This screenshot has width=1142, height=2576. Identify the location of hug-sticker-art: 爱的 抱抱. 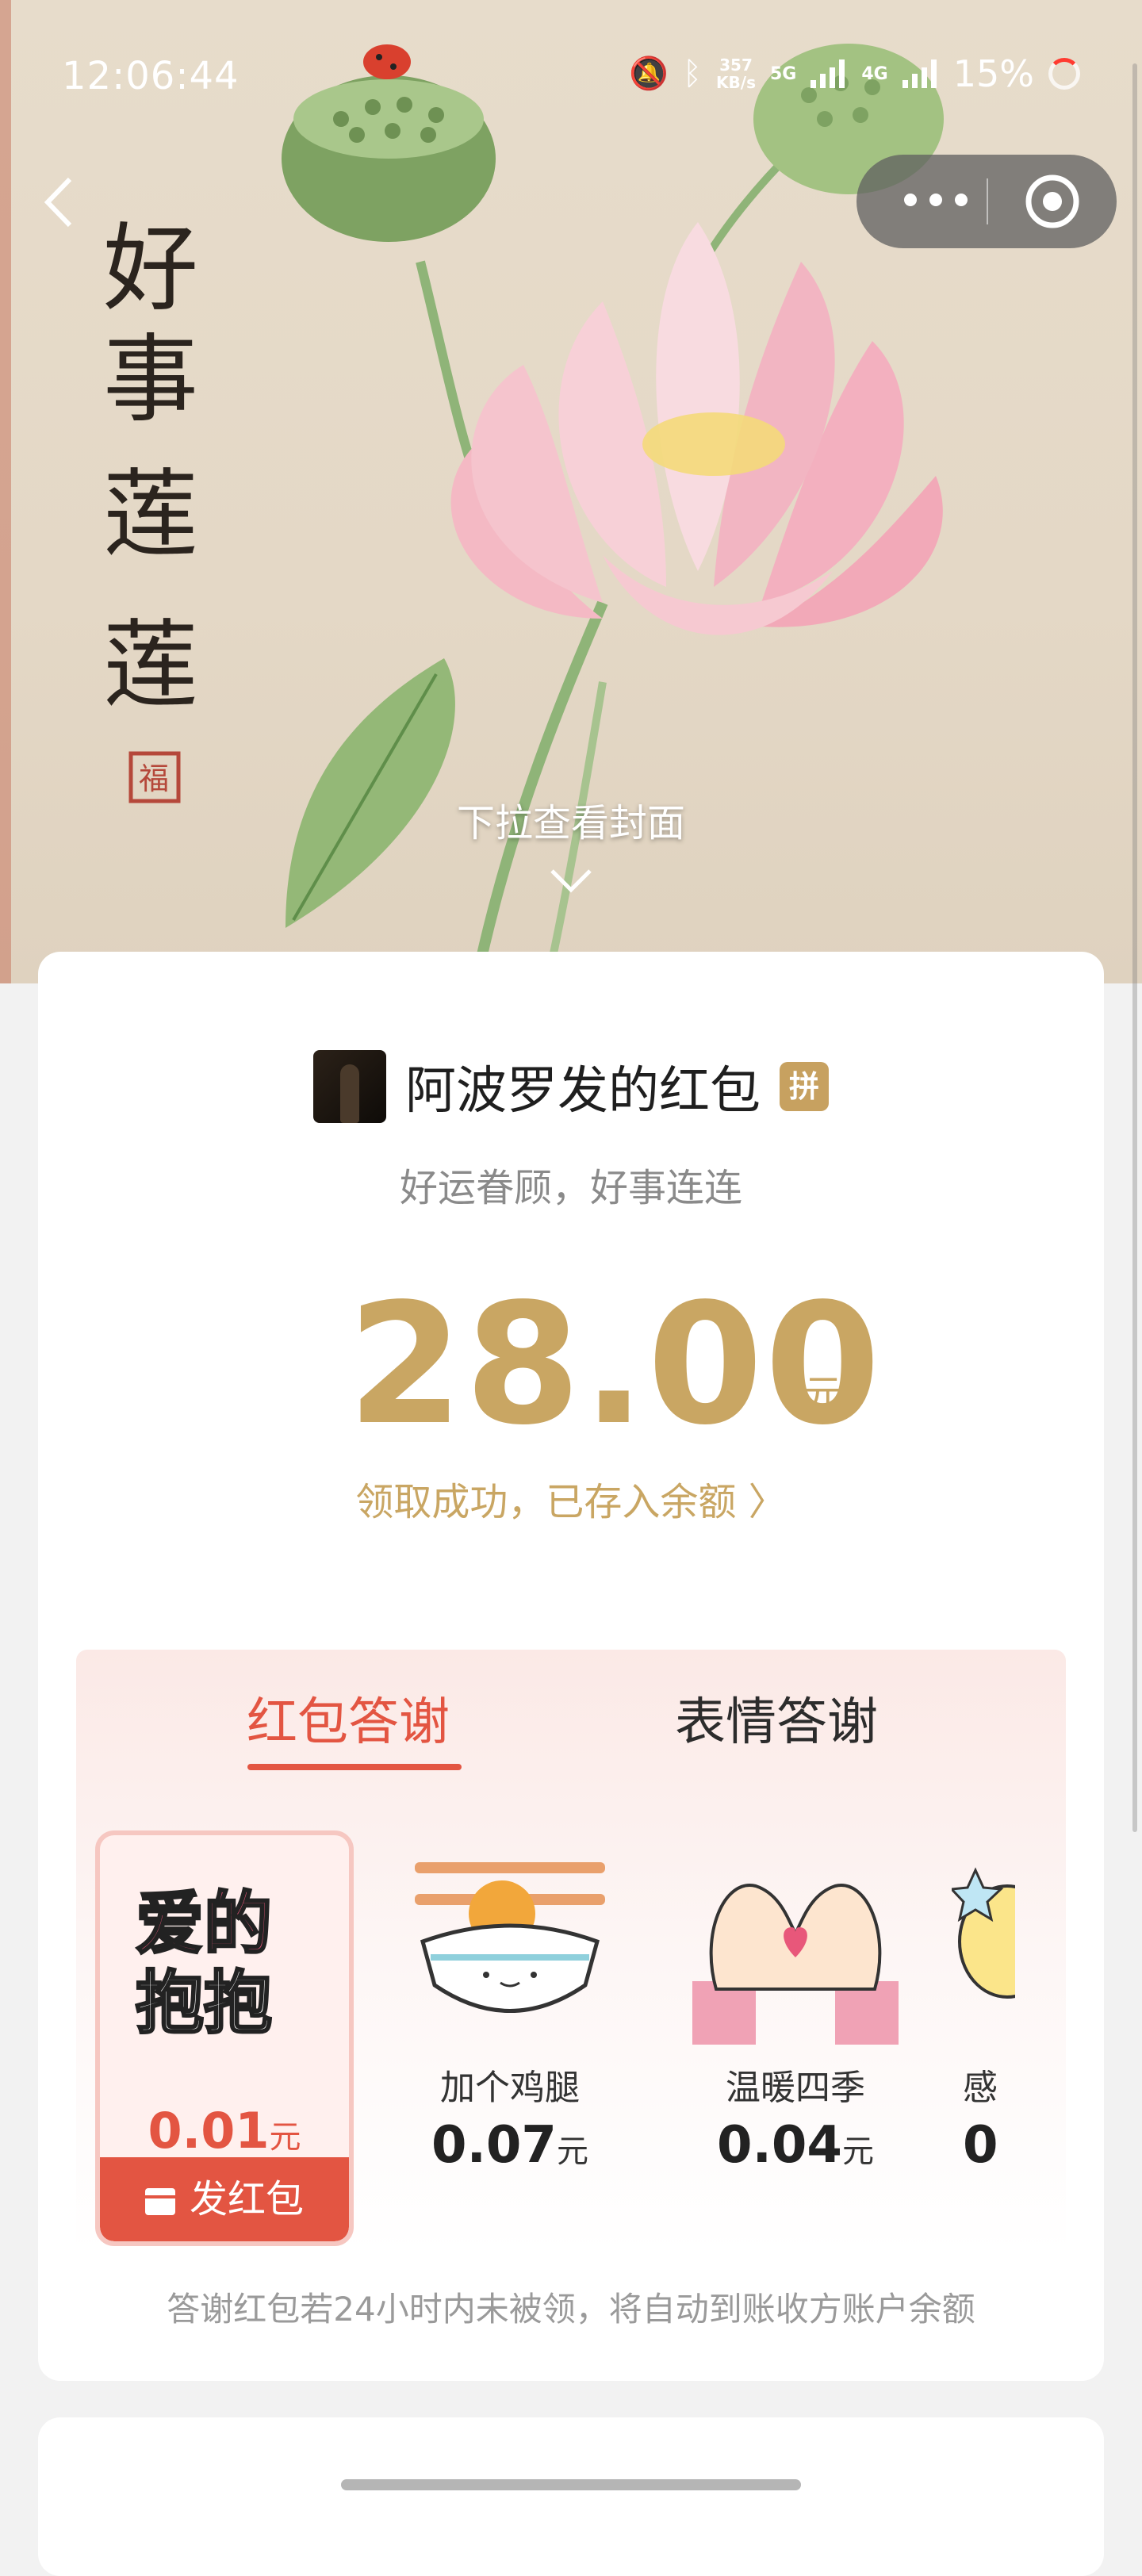
(204, 1965).